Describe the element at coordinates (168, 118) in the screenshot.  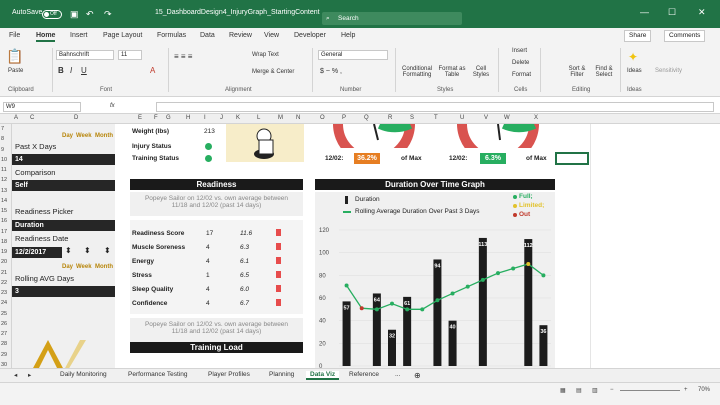
I see `column-header: G` at that location.